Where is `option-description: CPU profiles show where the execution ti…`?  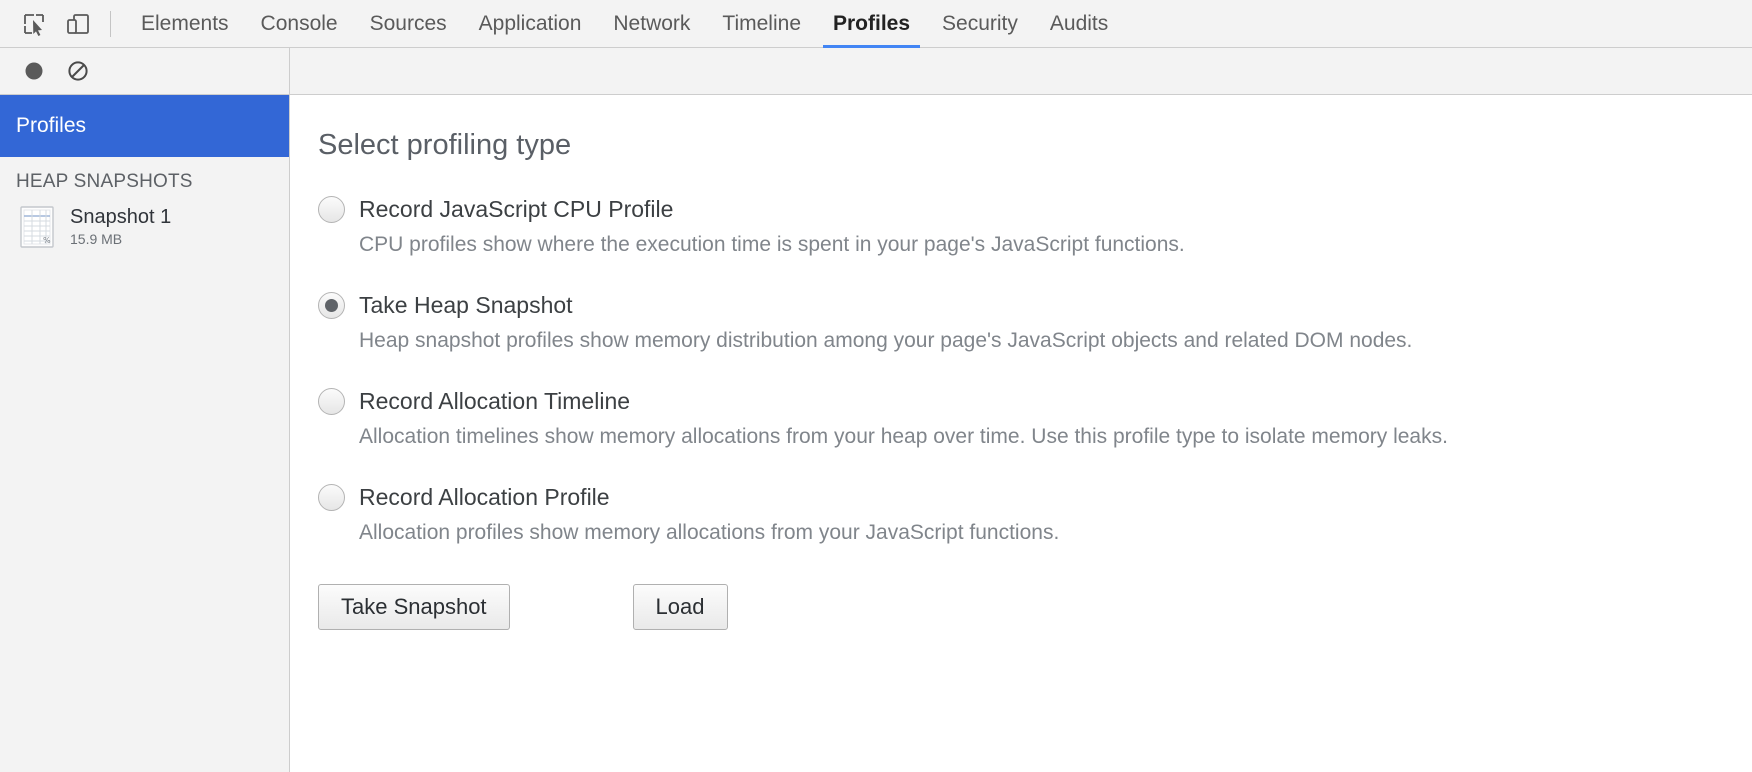
option-description: CPU profiles show where the execution ti… is located at coordinates (772, 244).